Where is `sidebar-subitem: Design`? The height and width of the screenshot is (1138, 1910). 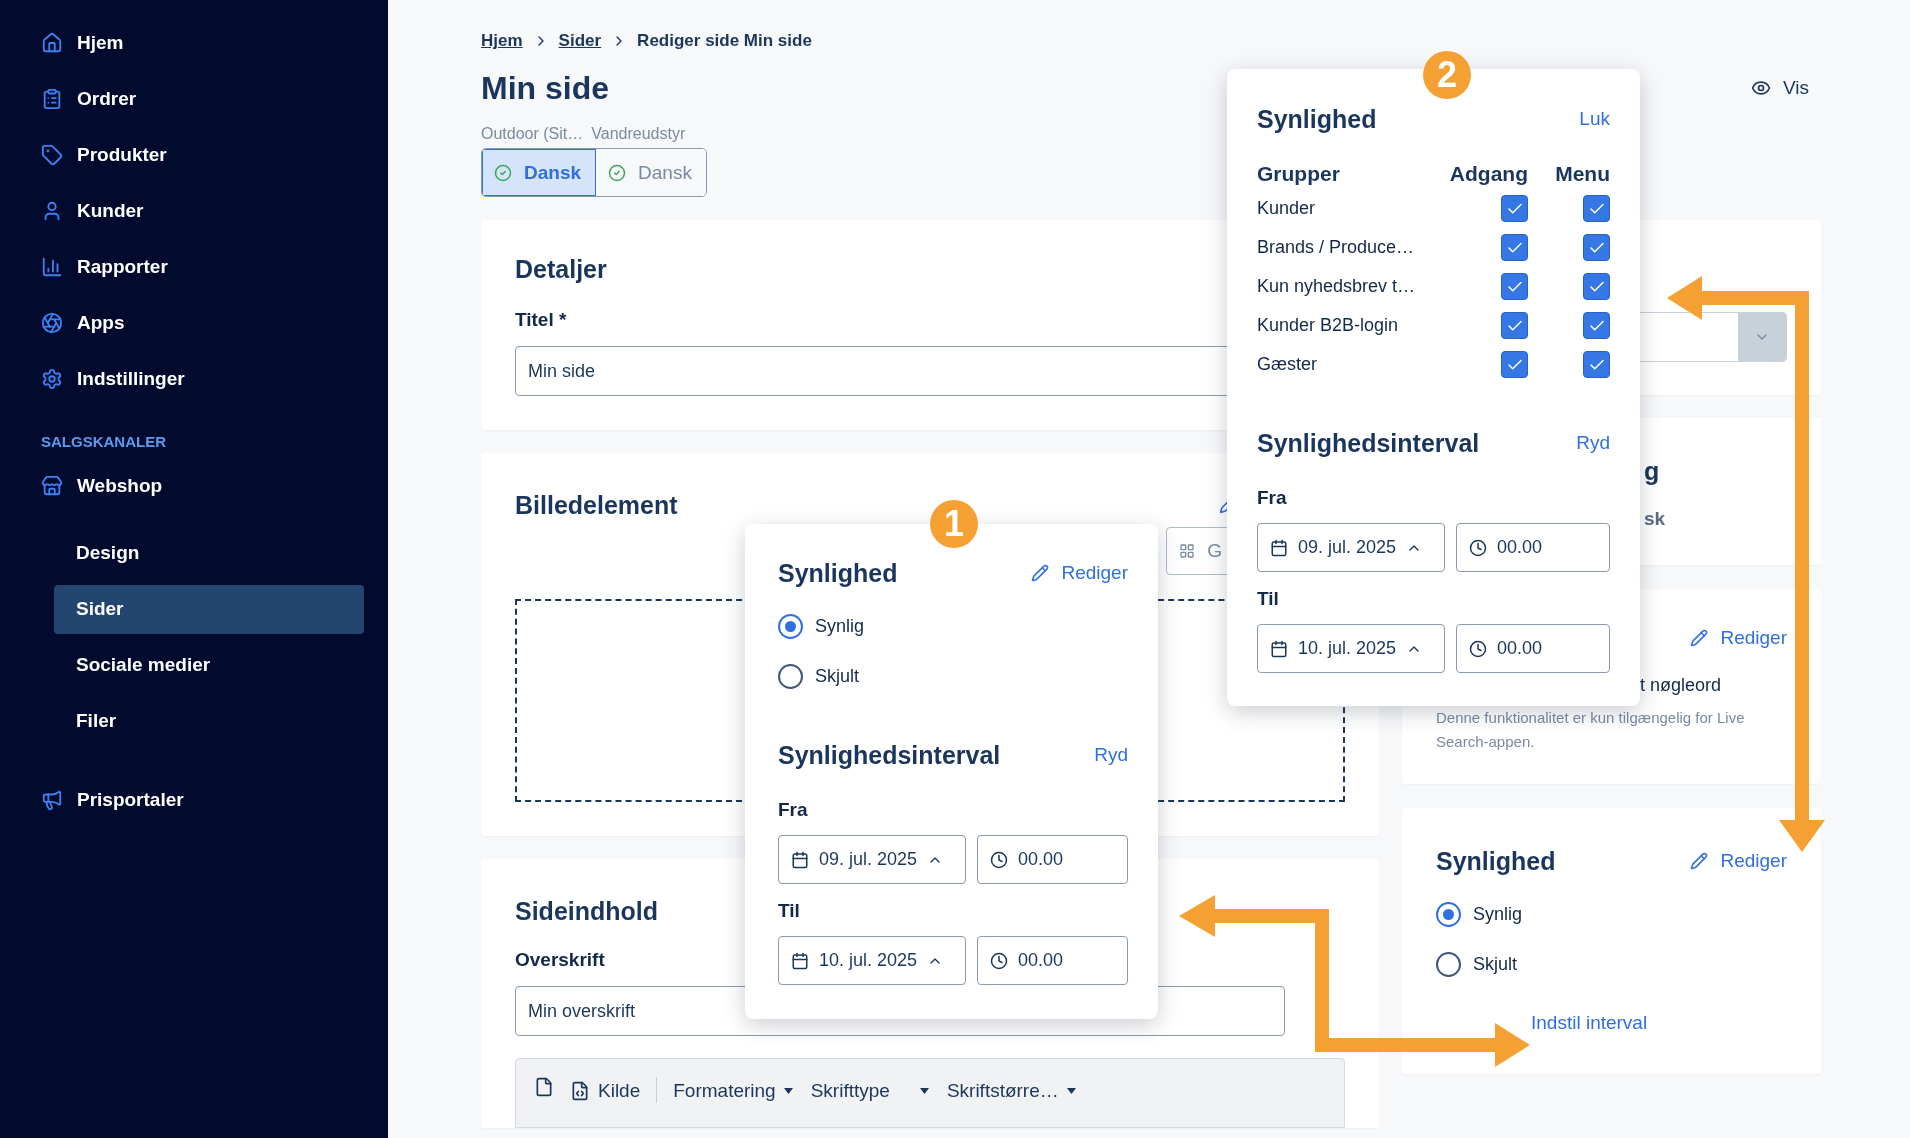
sidebar-subitem: Design is located at coordinates (209, 553).